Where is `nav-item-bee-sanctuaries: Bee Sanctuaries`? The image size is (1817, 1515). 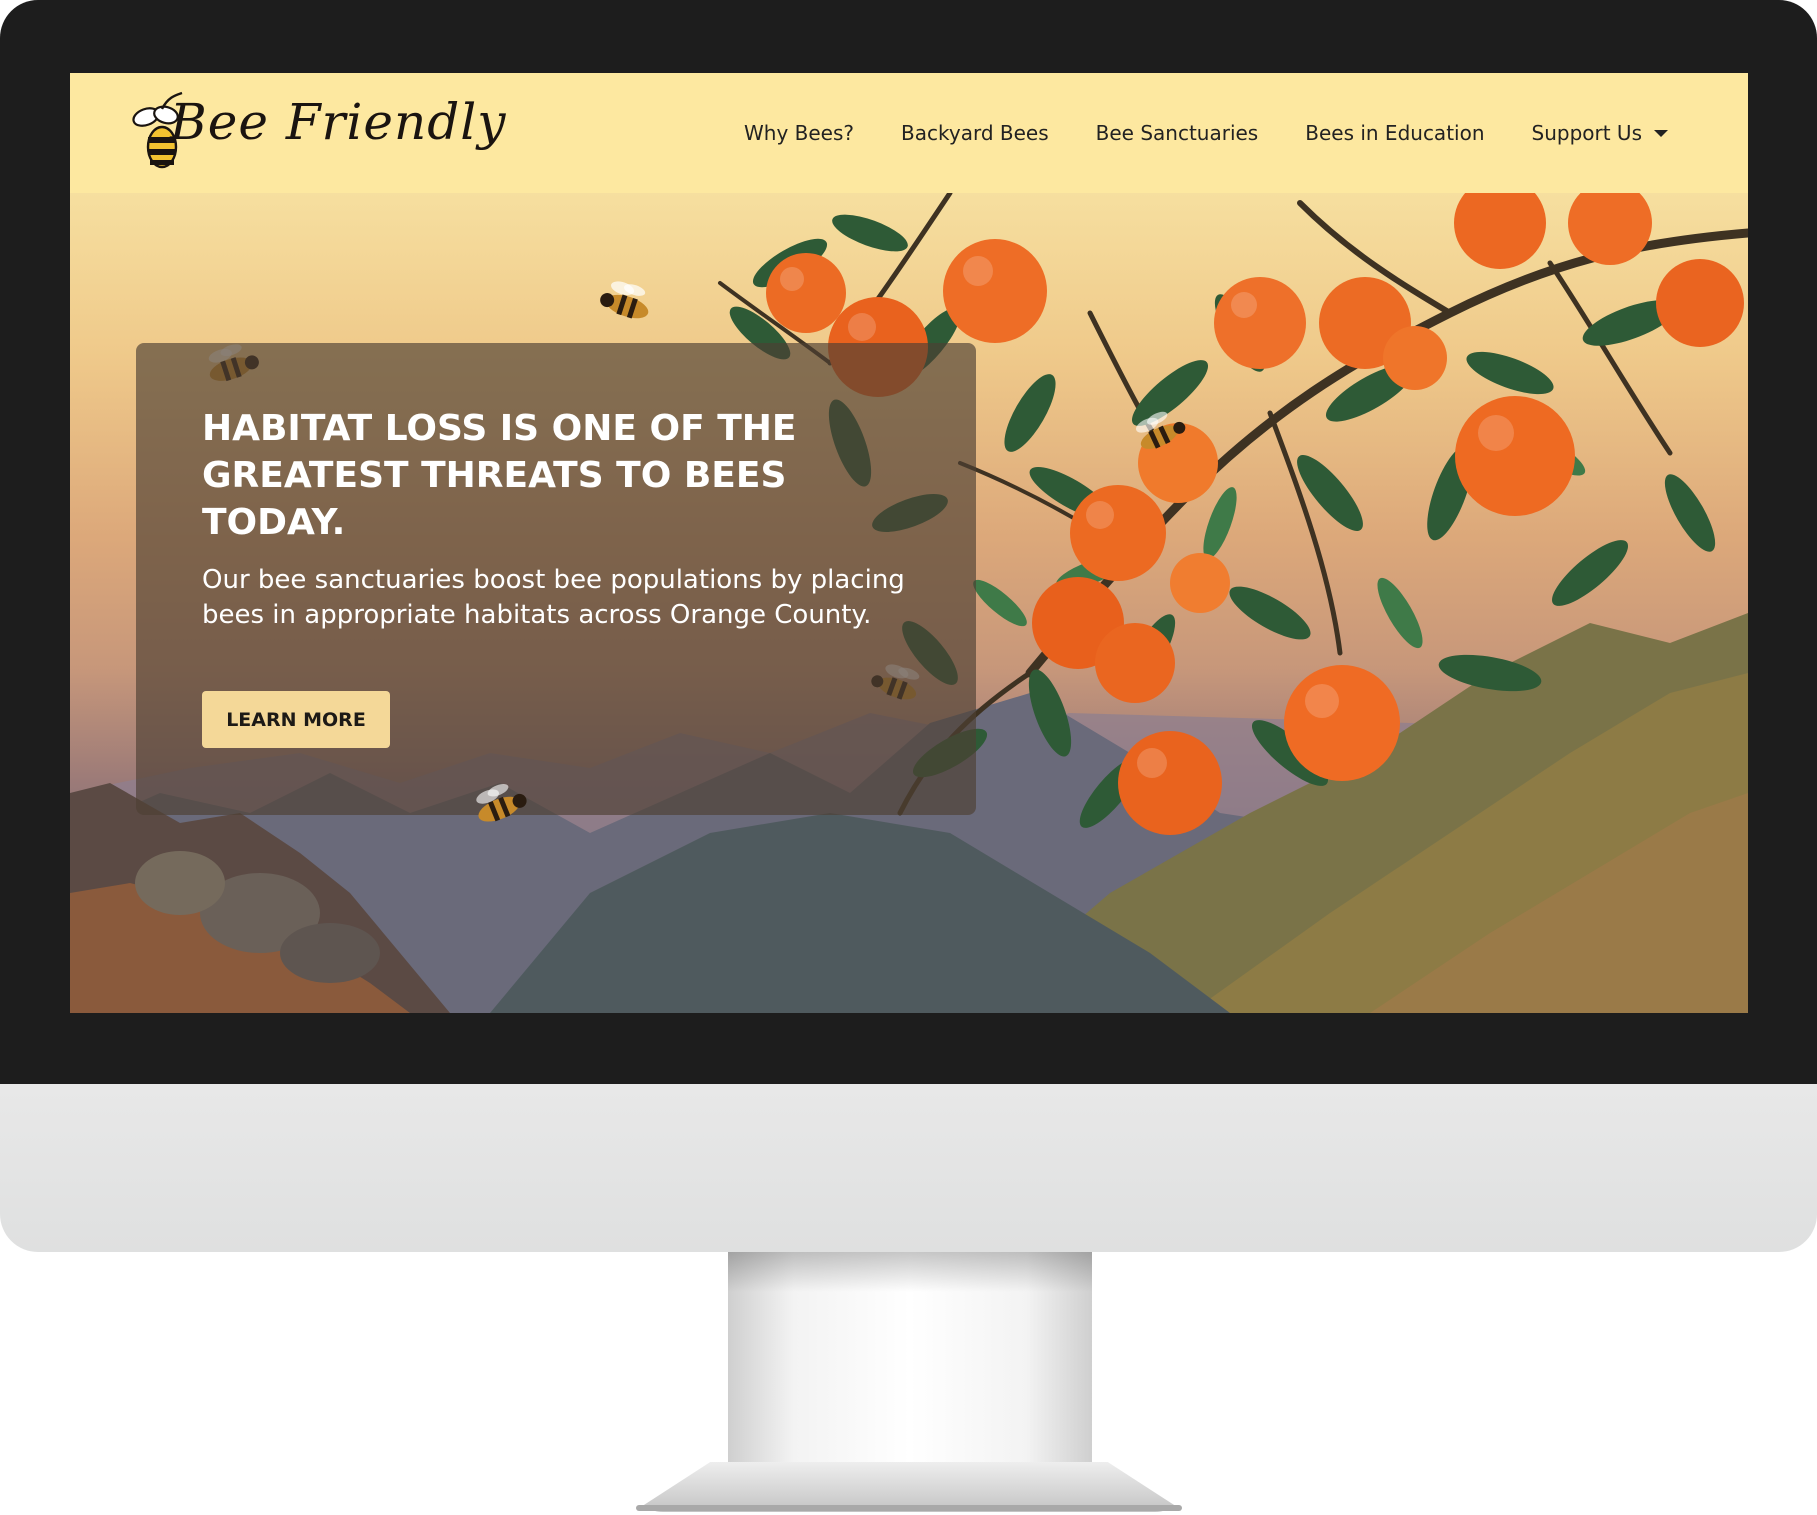
nav-item-bee-sanctuaries: Bee Sanctuaries is located at coordinates (1177, 133).